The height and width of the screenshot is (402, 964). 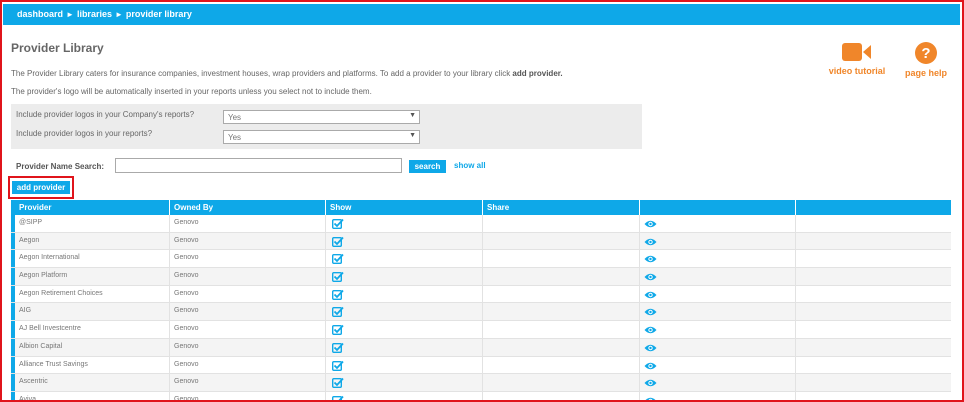 I want to click on table-row: Aegon Genovo, so click(x=481, y=241).